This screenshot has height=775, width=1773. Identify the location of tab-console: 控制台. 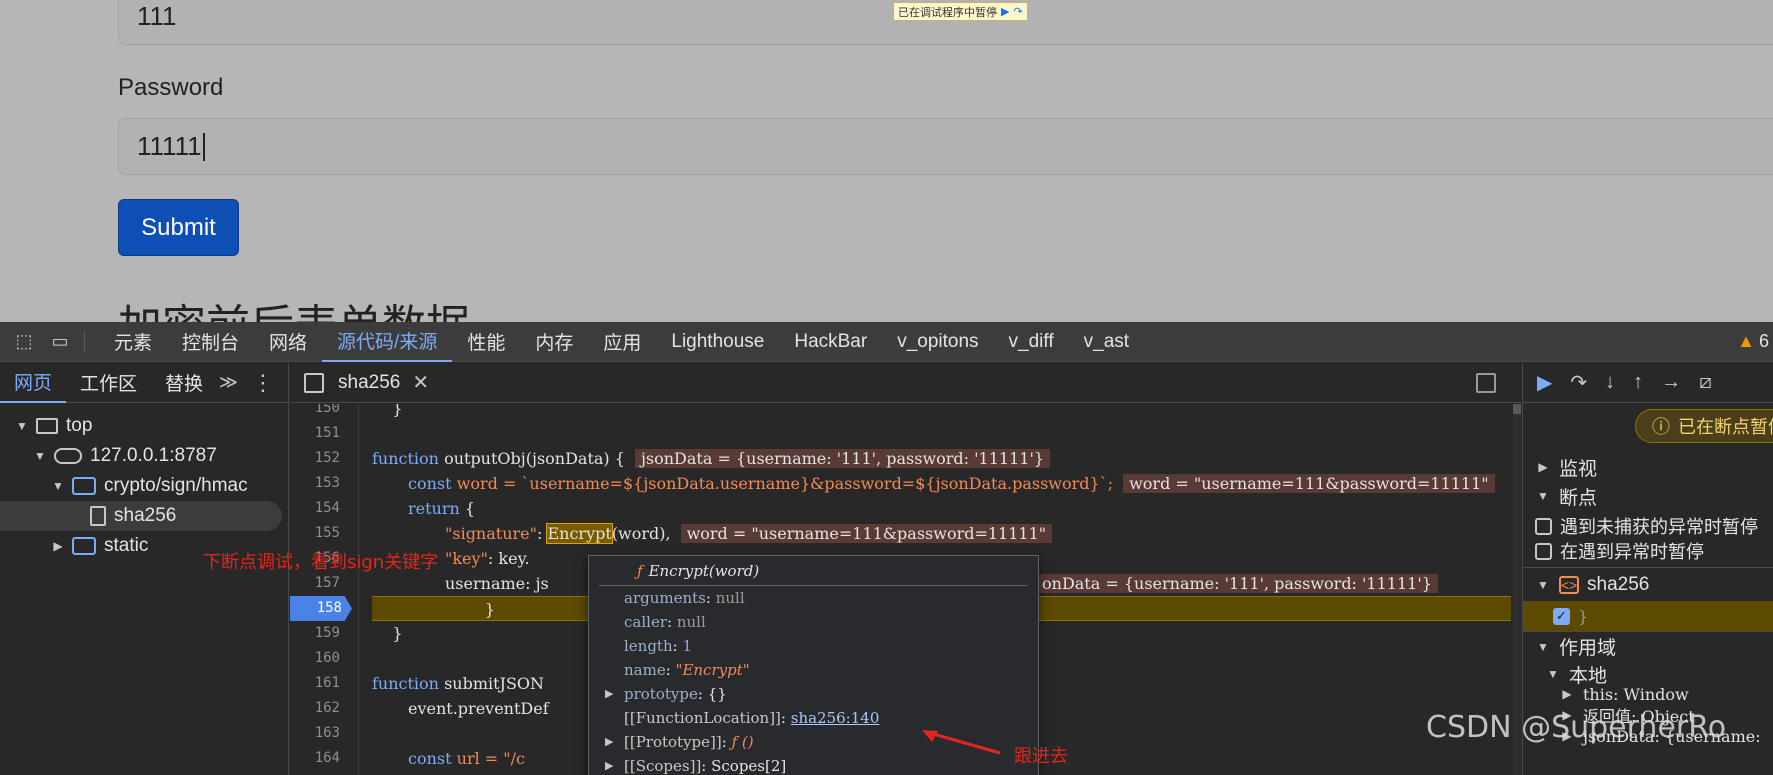
(210, 342).